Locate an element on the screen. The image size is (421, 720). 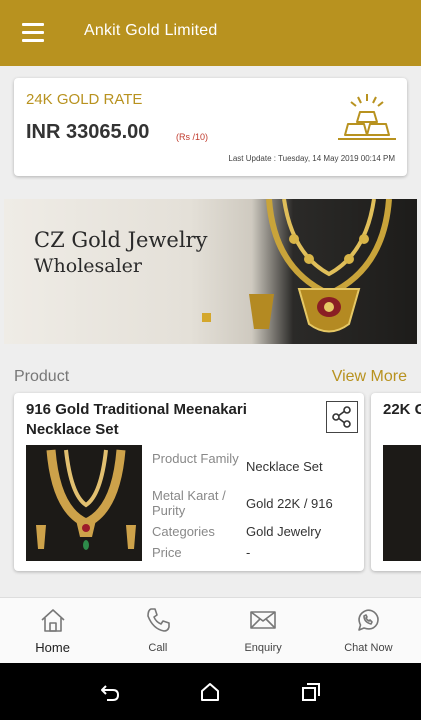
necklace-image is located at coordinates (320, 266).